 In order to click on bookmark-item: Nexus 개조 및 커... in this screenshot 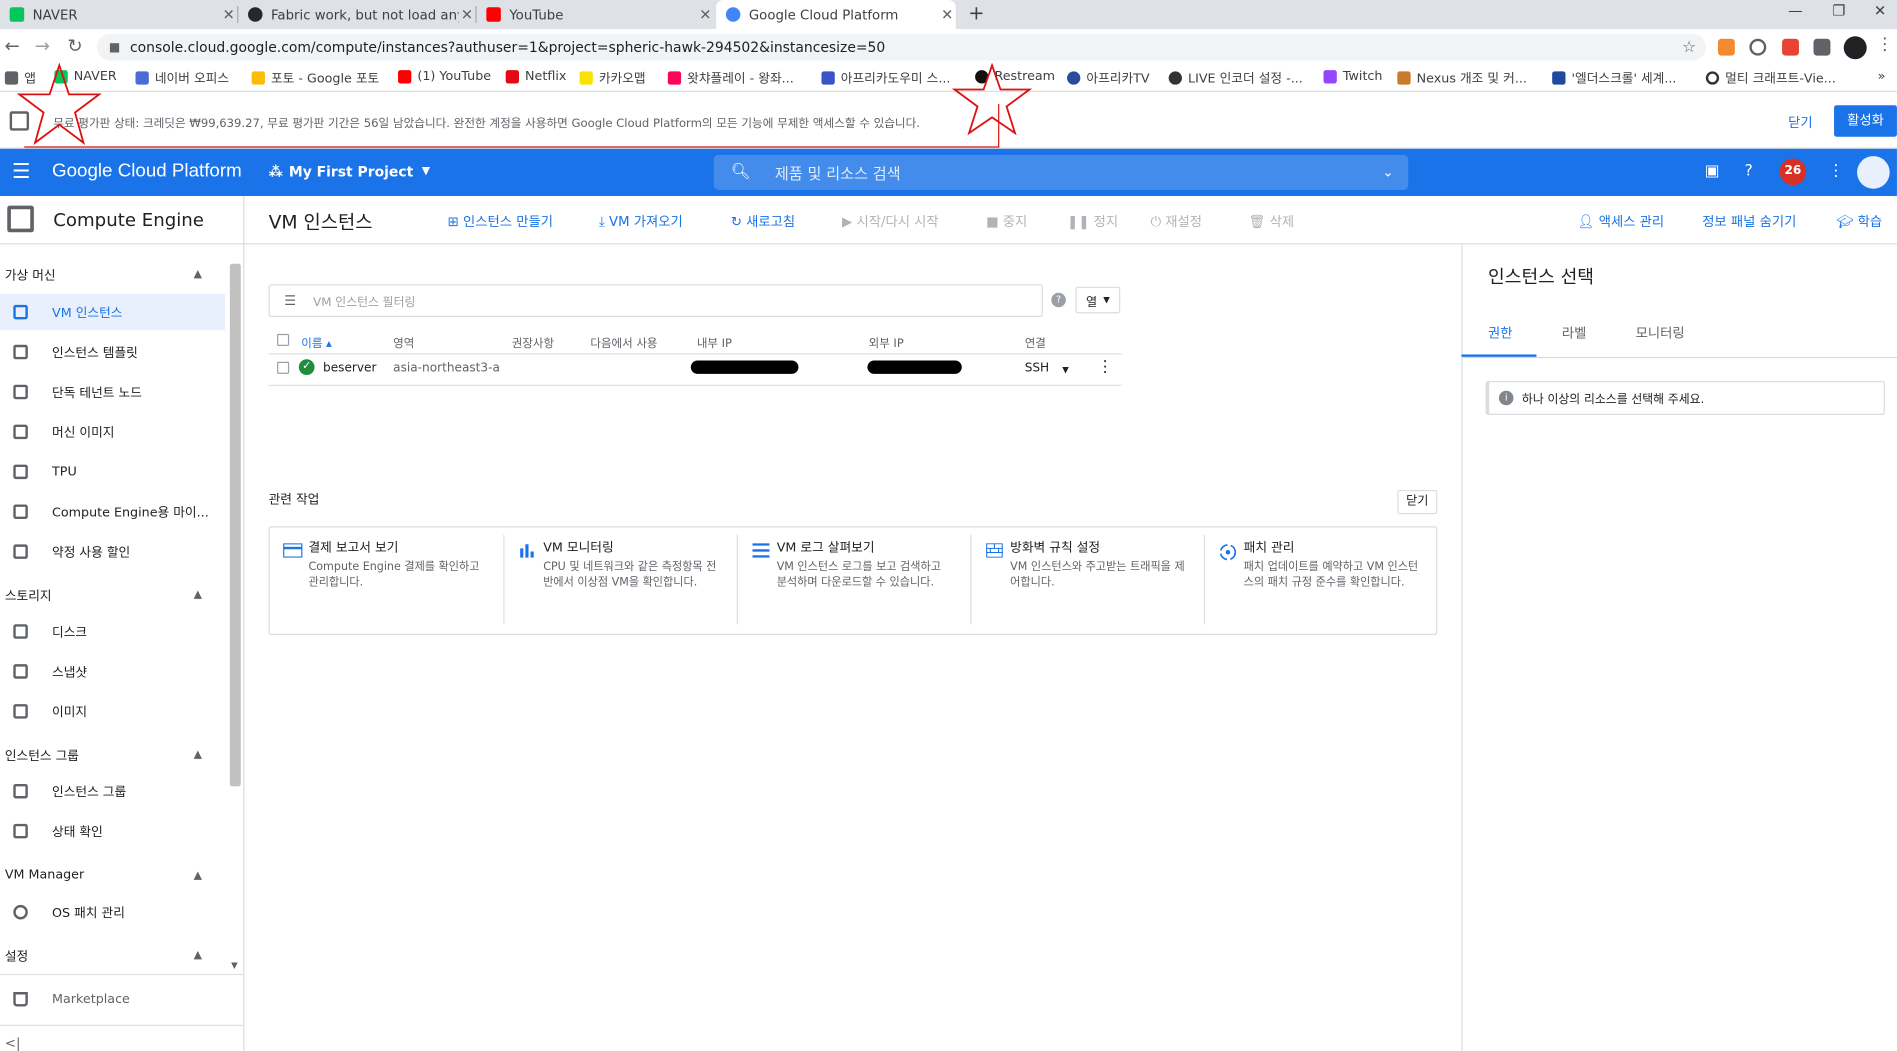, I will do `click(1462, 78)`.